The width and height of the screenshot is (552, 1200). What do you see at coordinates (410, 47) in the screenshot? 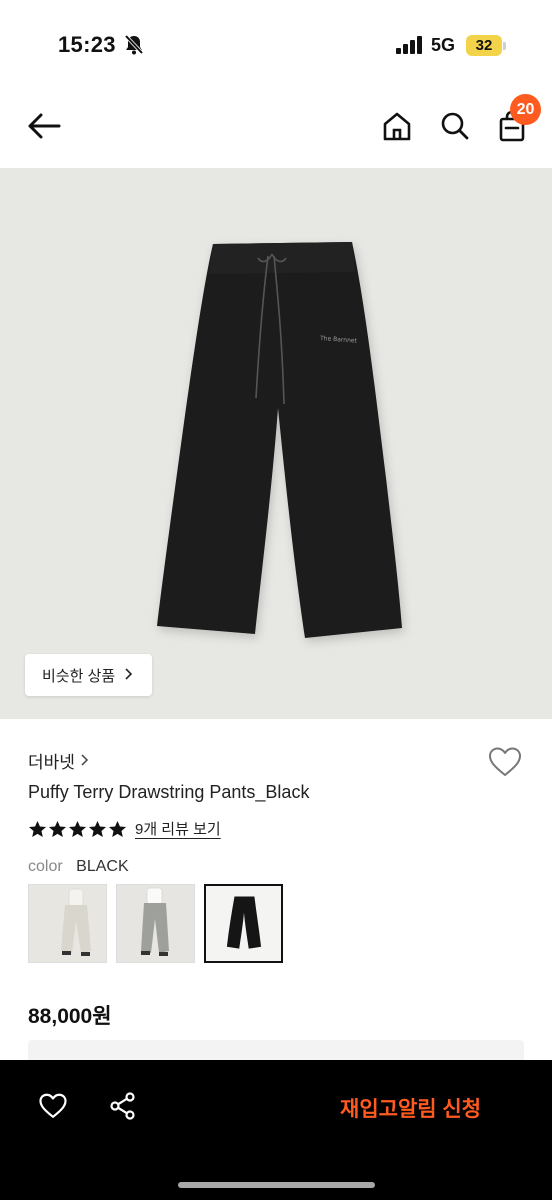
I see `cellular-signal-icon` at bounding box center [410, 47].